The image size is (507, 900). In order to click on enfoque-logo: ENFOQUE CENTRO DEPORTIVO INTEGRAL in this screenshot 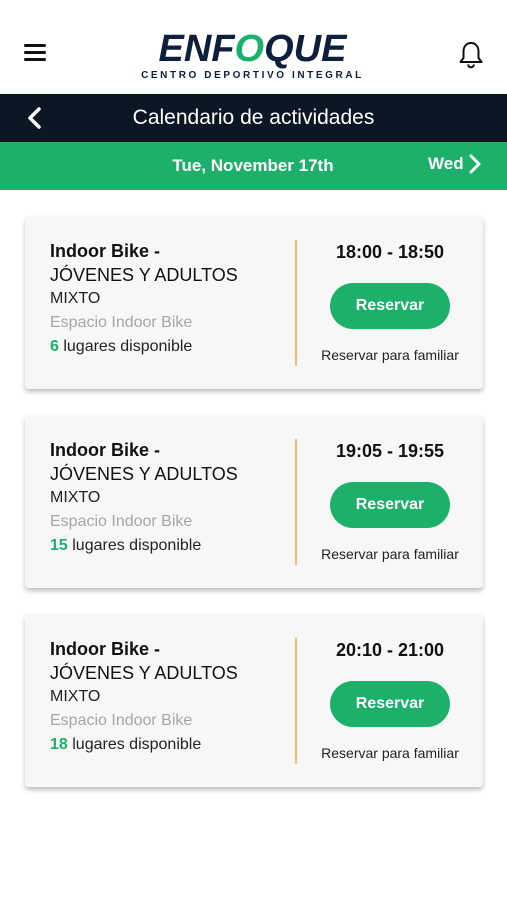, I will do `click(252, 57)`.